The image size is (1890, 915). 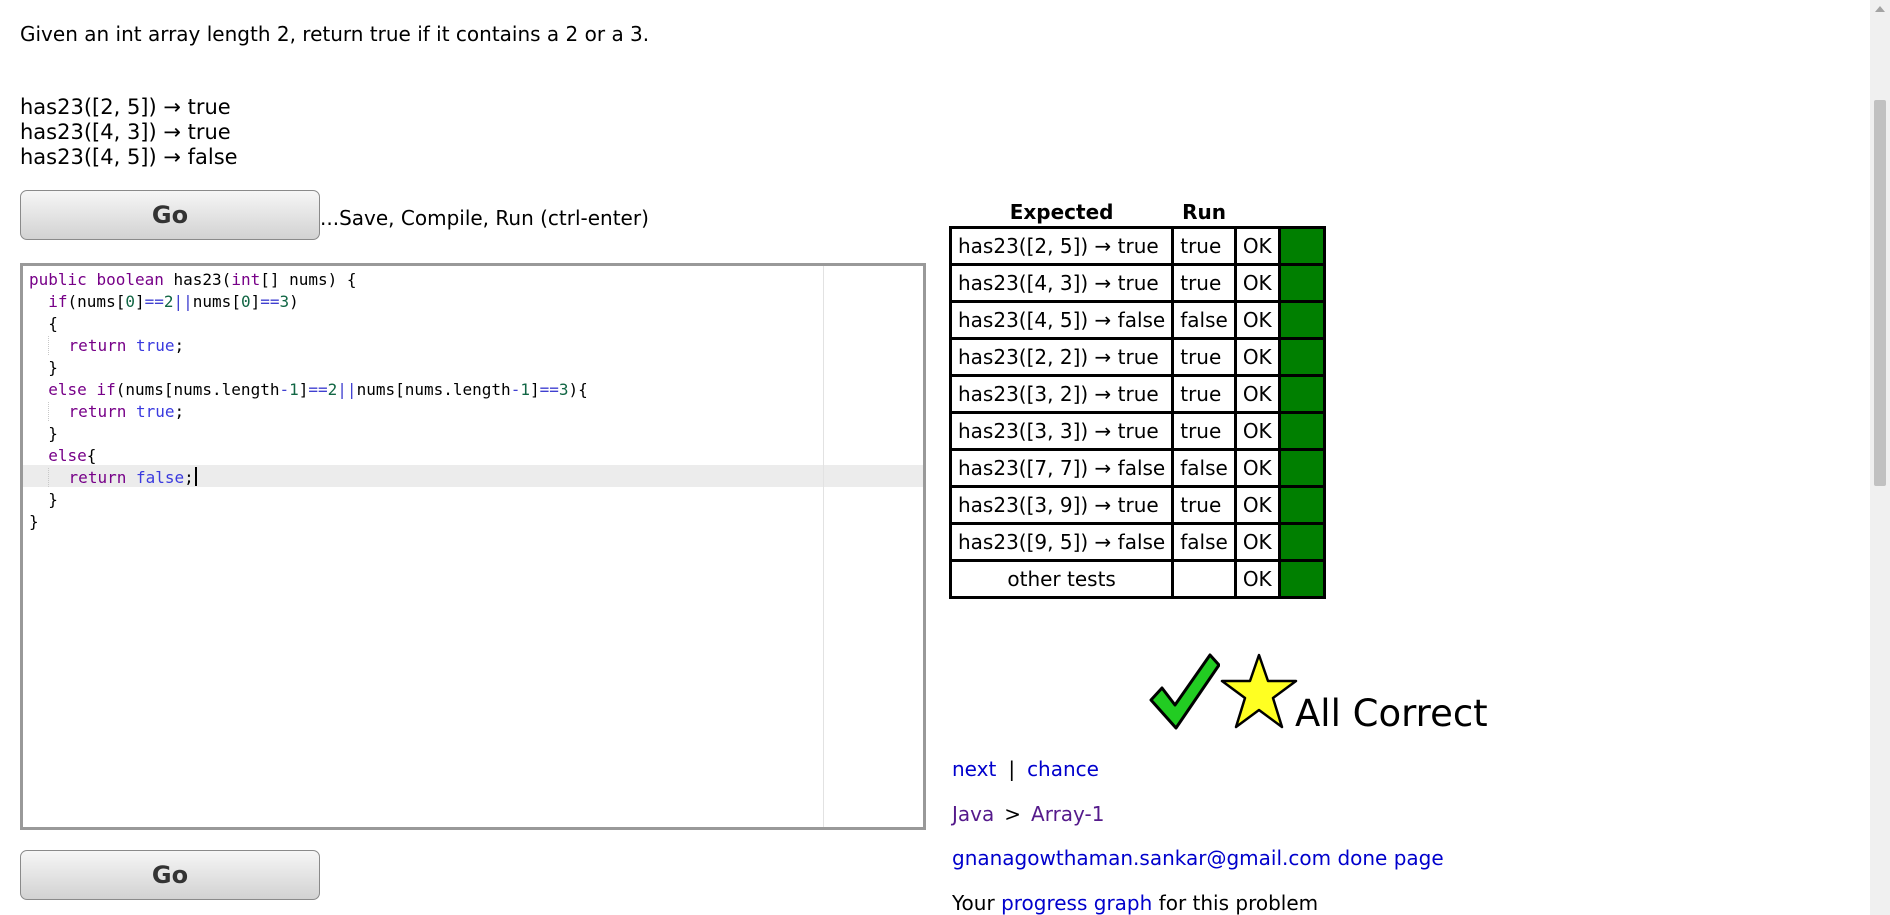 What do you see at coordinates (1061, 468) in the screenshot?
I see `expected-cell: has23([7, 7]) → false` at bounding box center [1061, 468].